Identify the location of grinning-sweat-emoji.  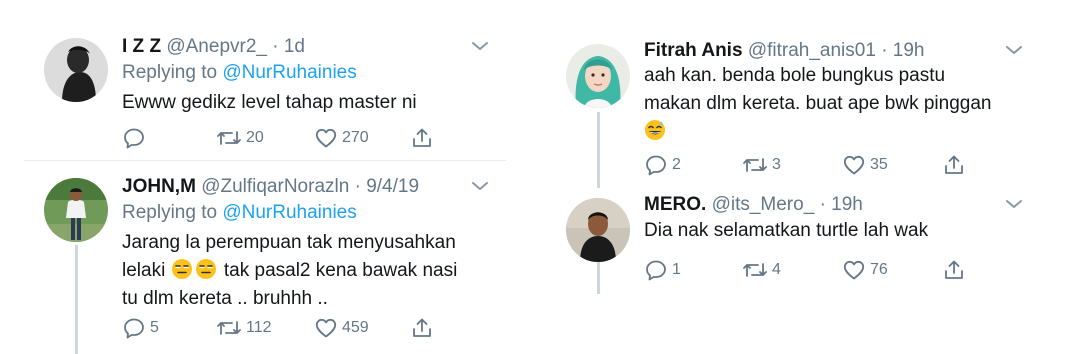
(655, 130).